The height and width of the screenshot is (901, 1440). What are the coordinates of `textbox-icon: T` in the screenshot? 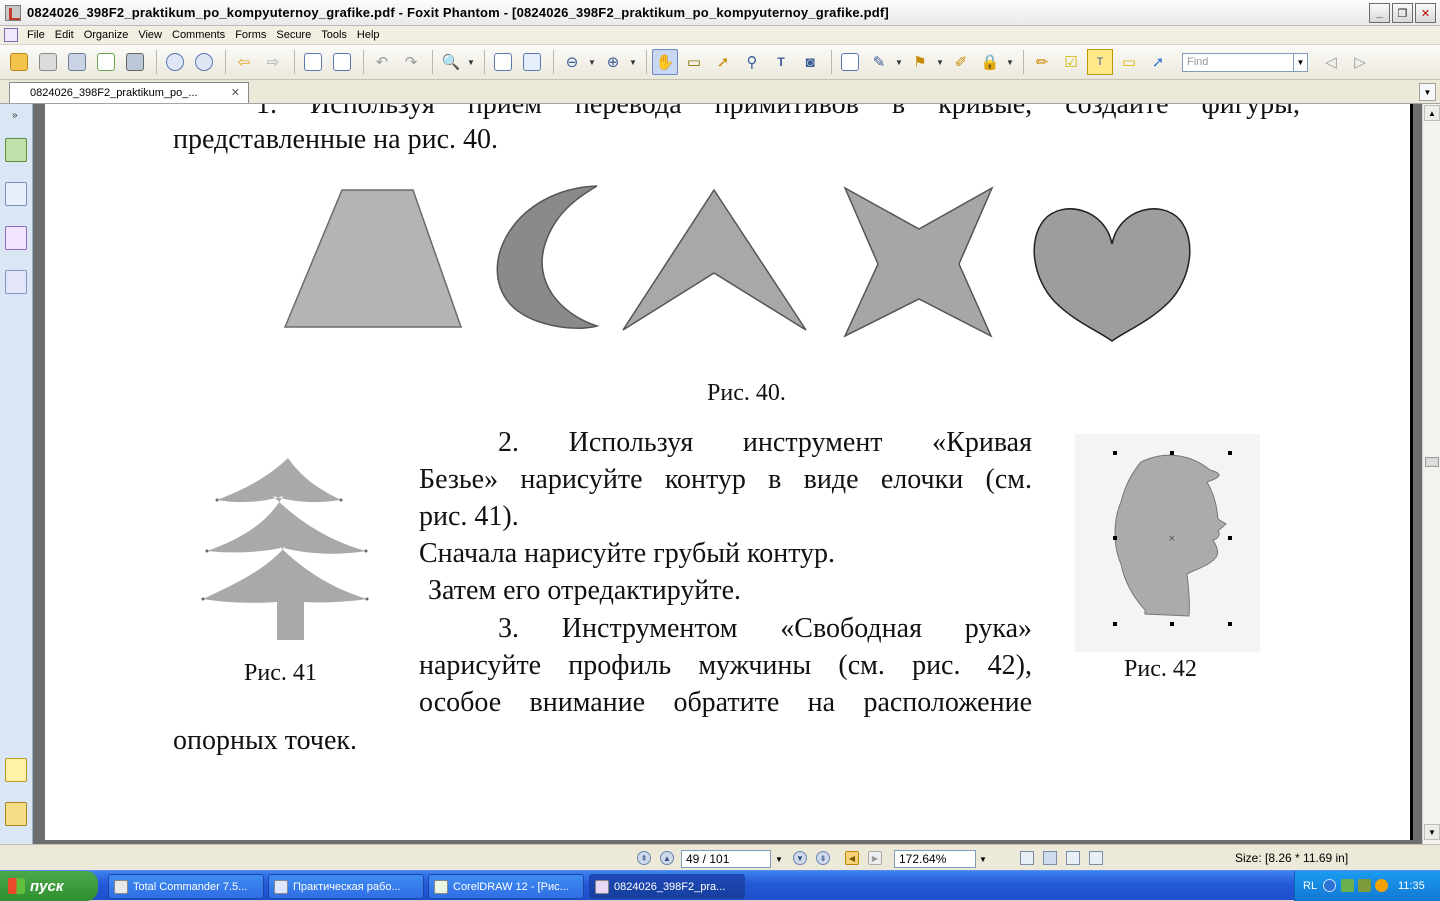 It's located at (1100, 62).